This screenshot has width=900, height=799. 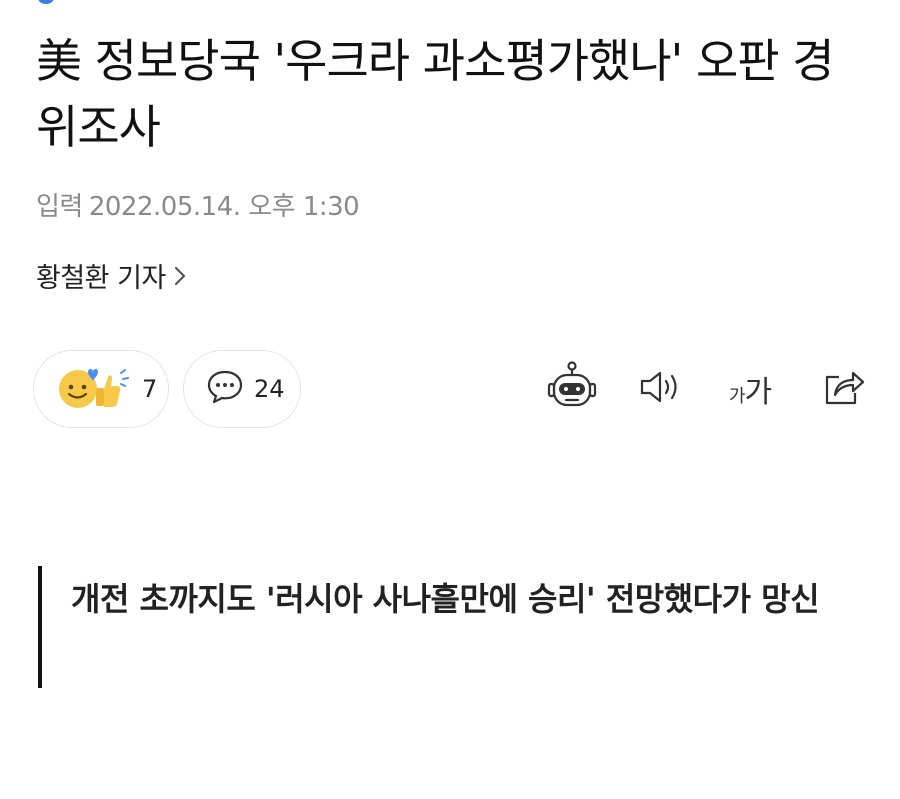 I want to click on article-meta: 입력 2022.05.14. 오후 1:30, so click(x=198, y=204).